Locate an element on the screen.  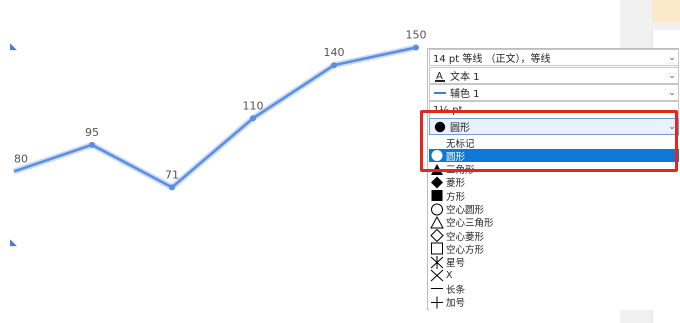
line-color-icon is located at coordinates (440, 93).